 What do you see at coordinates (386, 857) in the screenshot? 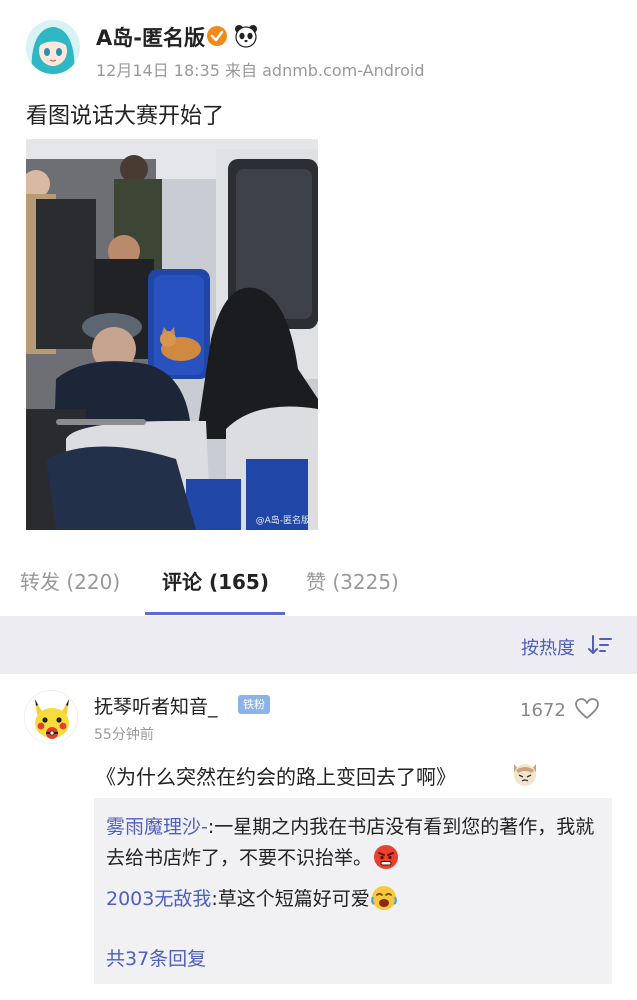
I see `angry-face-emoji-icon` at bounding box center [386, 857].